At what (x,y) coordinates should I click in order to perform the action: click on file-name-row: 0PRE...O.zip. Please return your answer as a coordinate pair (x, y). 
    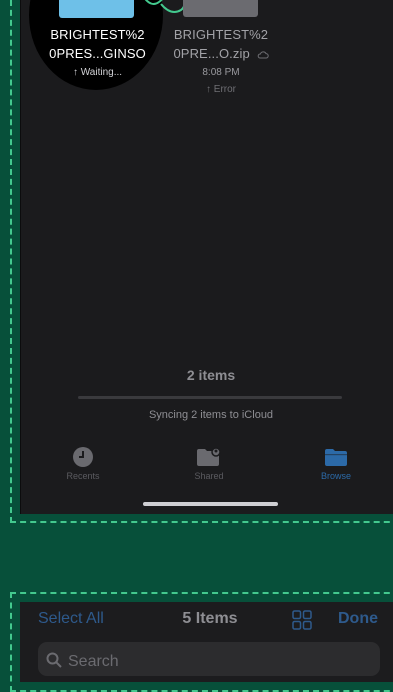
    Looking at the image, I should click on (221, 53).